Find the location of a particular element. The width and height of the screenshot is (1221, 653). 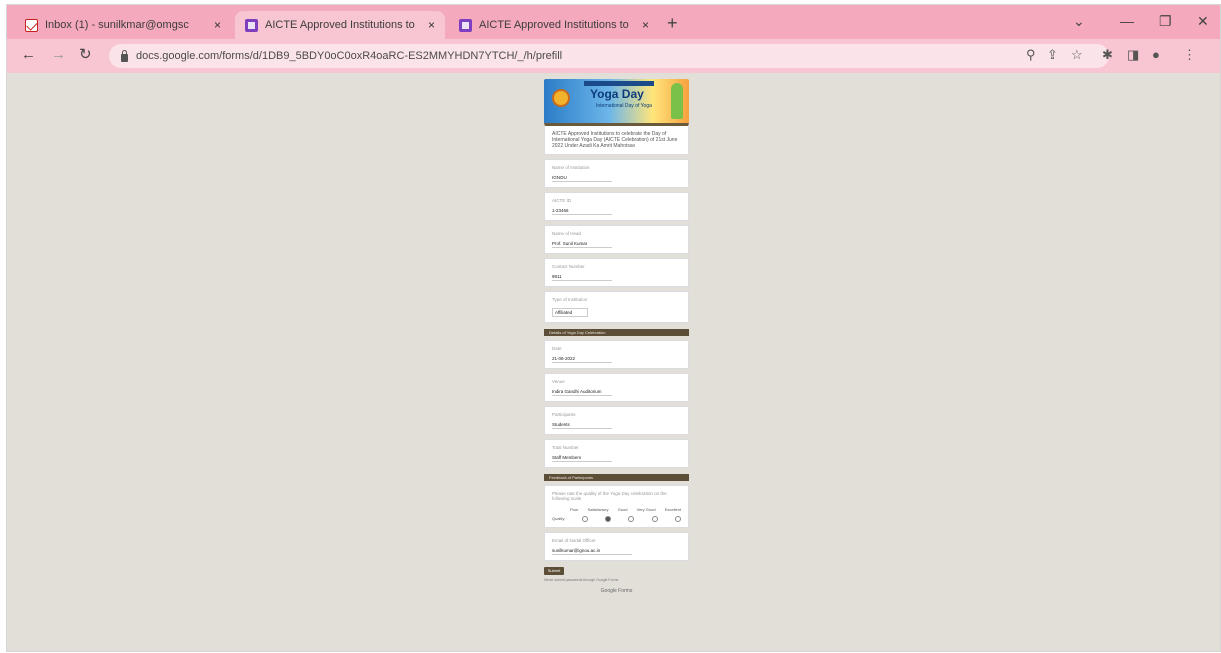

question-label: Type of Institution is located at coordinates (570, 299).